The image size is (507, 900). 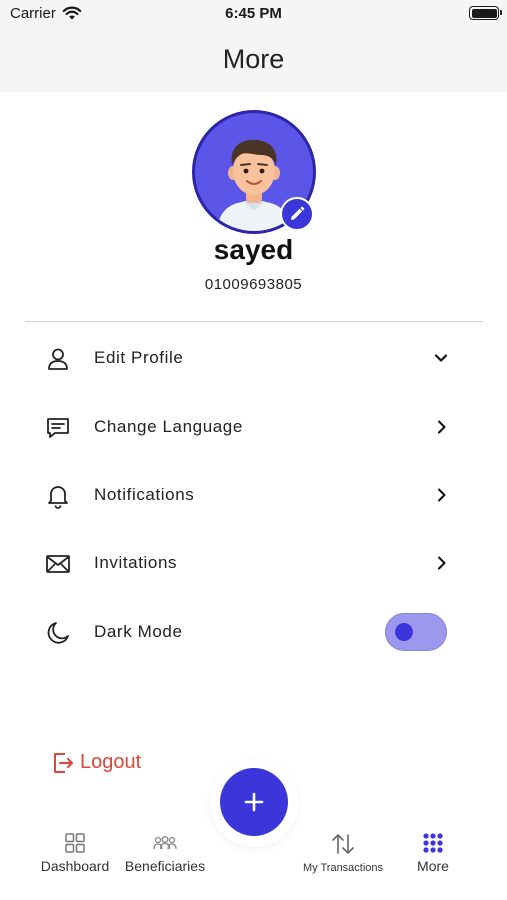 I want to click on tab-label: More, so click(x=433, y=866).